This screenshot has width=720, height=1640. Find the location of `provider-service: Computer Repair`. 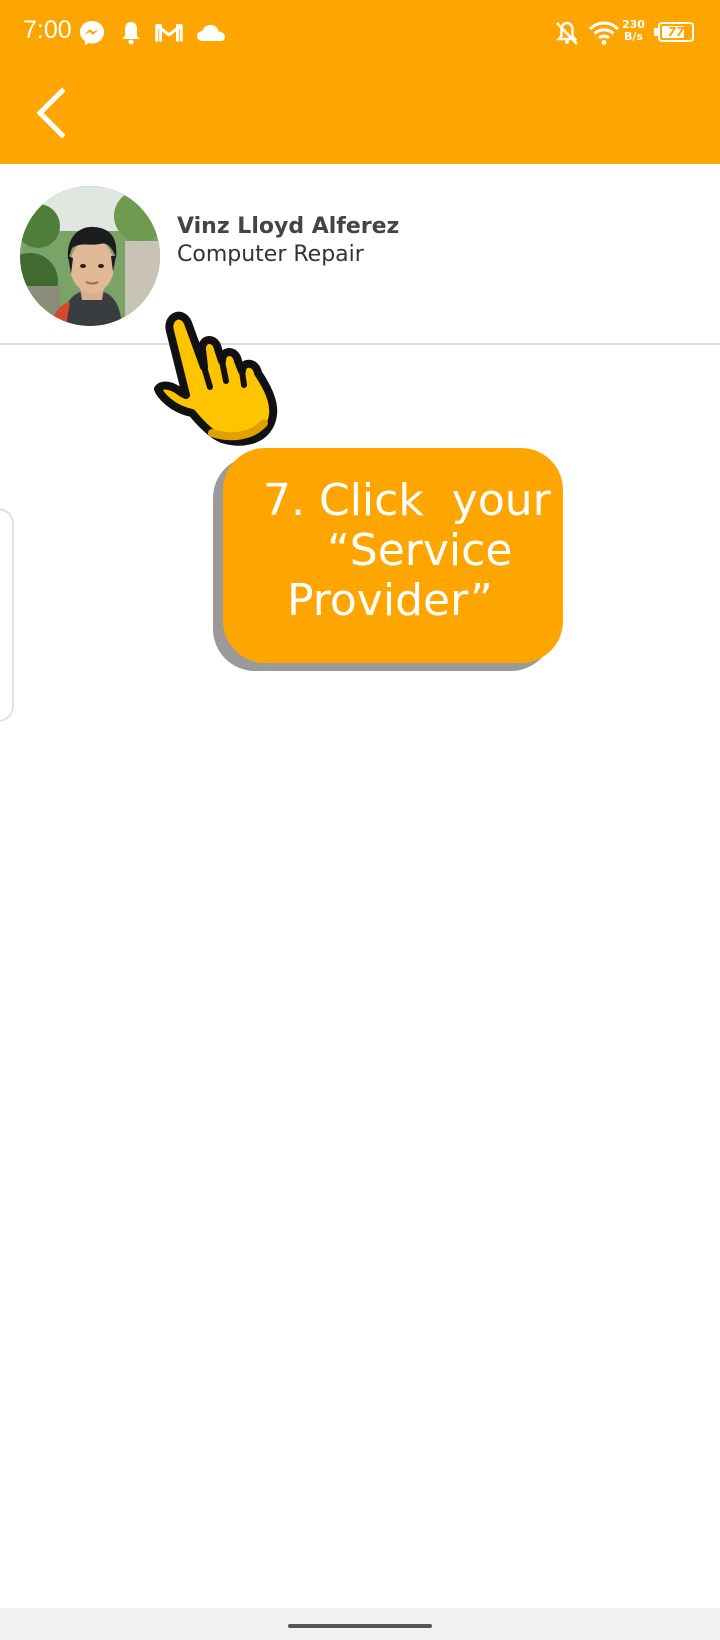

provider-service: Computer Repair is located at coordinates (270, 254).